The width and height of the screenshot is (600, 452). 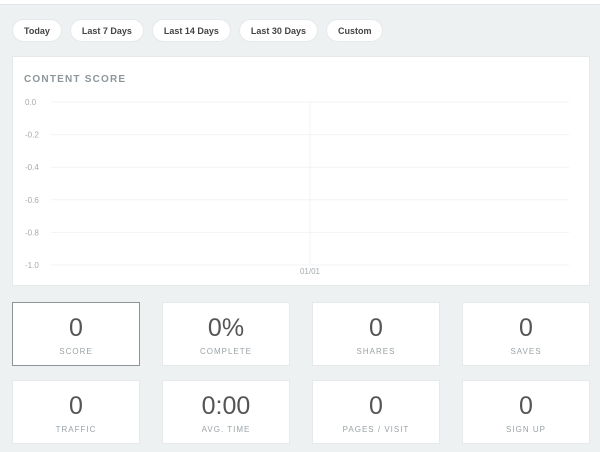 What do you see at coordinates (376, 429) in the screenshot?
I see `metric-label: PAGES / VISIT` at bounding box center [376, 429].